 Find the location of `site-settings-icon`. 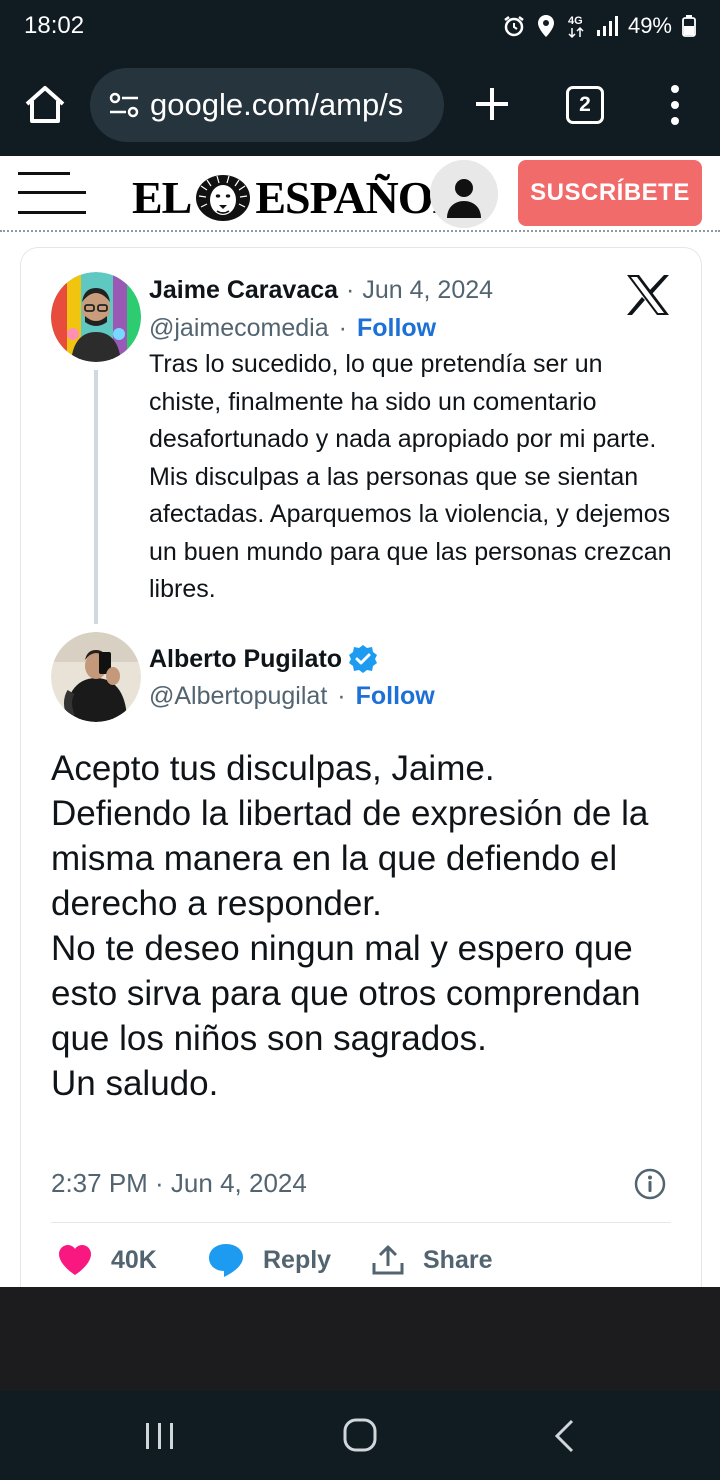

site-settings-icon is located at coordinates (124, 105).